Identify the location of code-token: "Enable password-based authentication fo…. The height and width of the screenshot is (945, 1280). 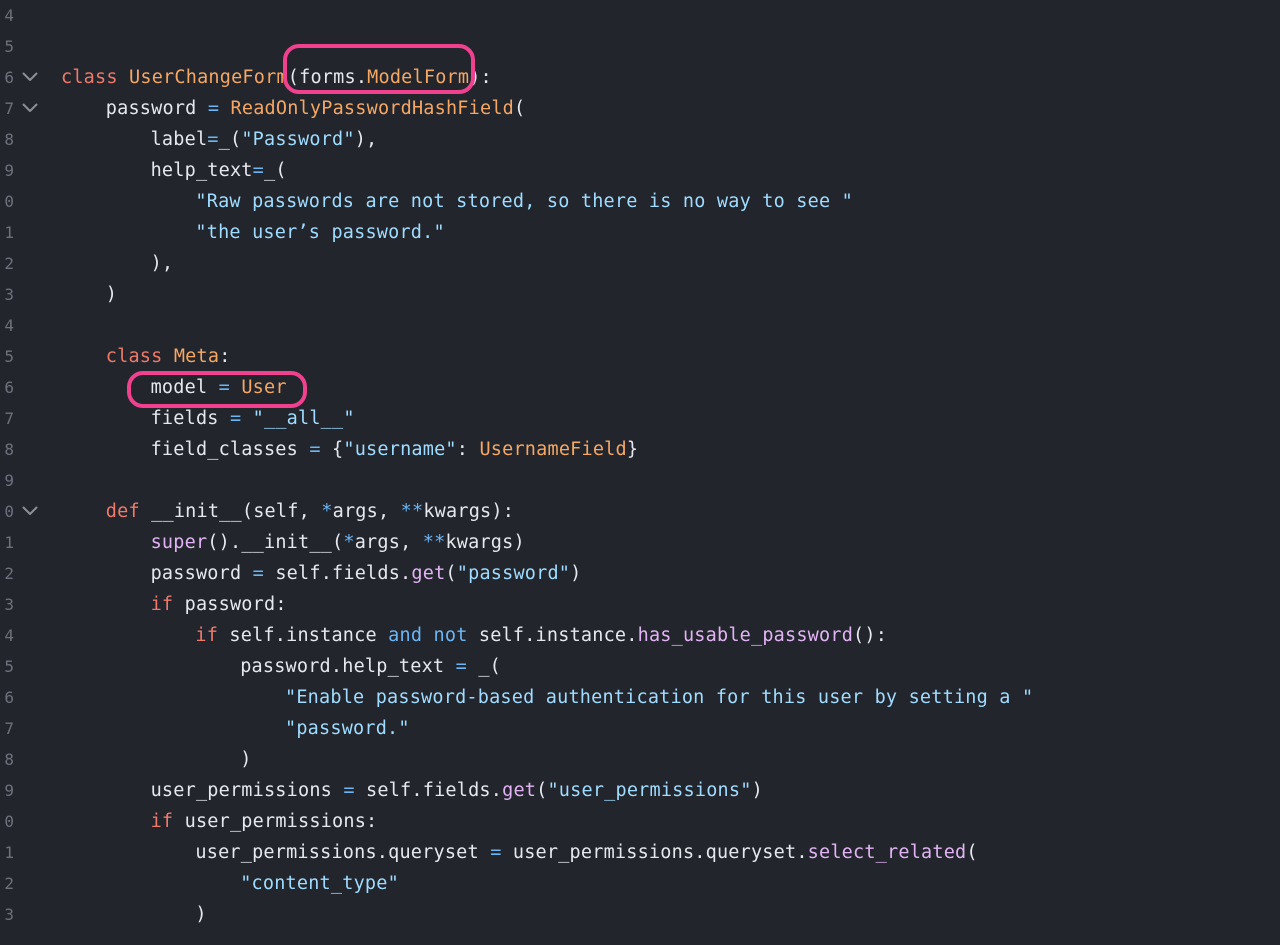
(659, 697).